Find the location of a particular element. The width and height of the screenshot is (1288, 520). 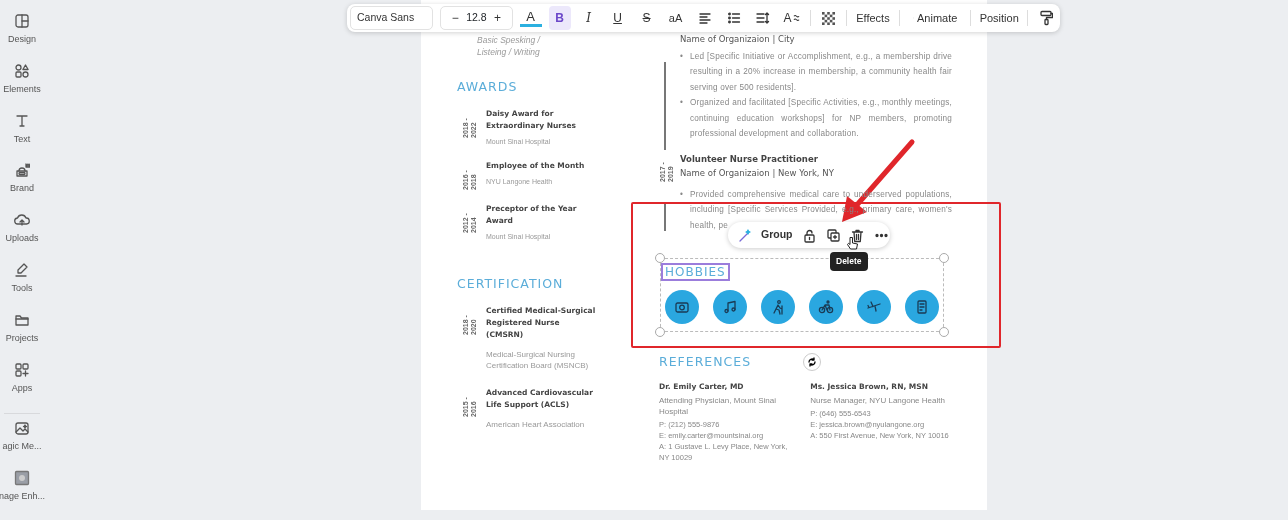

align-left-icon is located at coordinates (704, 18).